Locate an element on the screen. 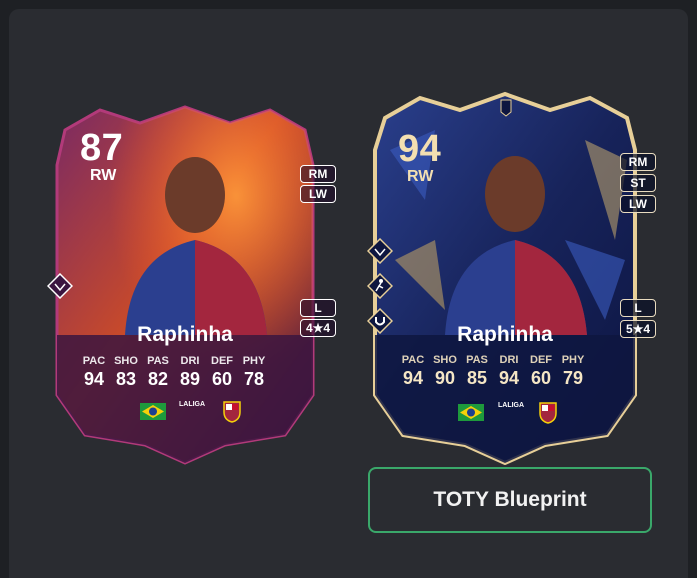 The image size is (697, 578). card-rating: 94 is located at coordinates (420, 149).